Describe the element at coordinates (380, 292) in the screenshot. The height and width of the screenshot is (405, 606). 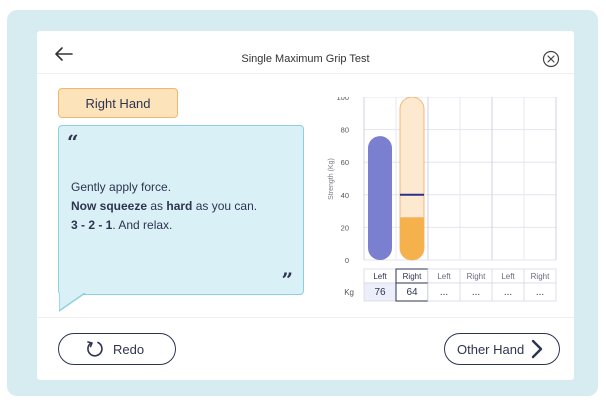
I see `kg-value: 76` at that location.